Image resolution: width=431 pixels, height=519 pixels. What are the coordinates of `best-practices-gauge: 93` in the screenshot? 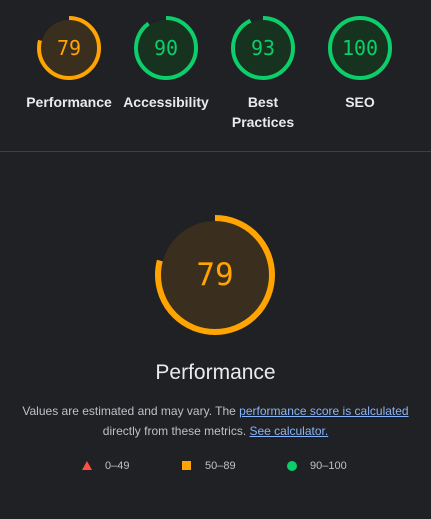 It's located at (263, 48).